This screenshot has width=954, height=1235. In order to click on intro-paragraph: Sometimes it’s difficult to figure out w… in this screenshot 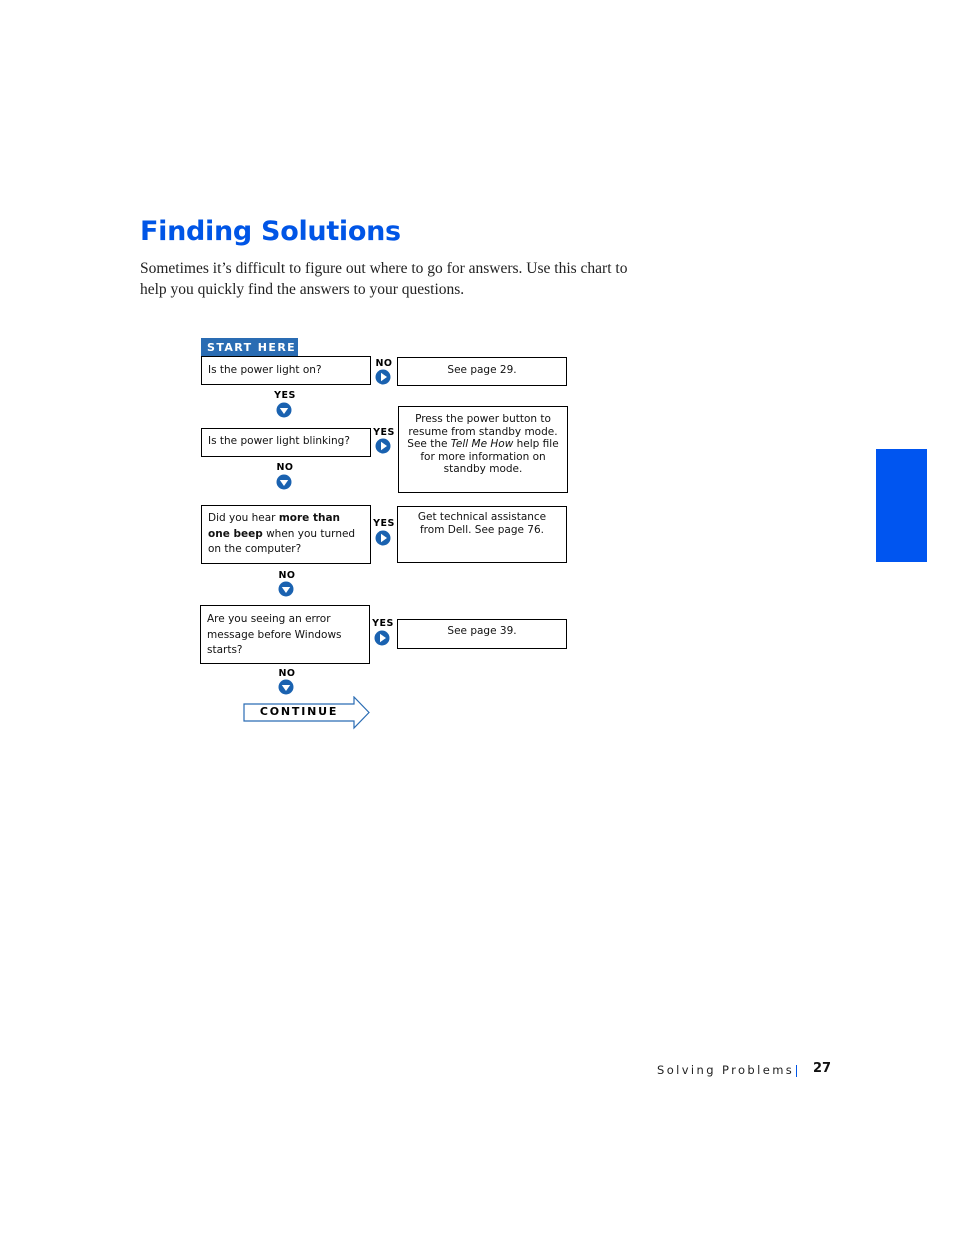, I will do `click(384, 279)`.